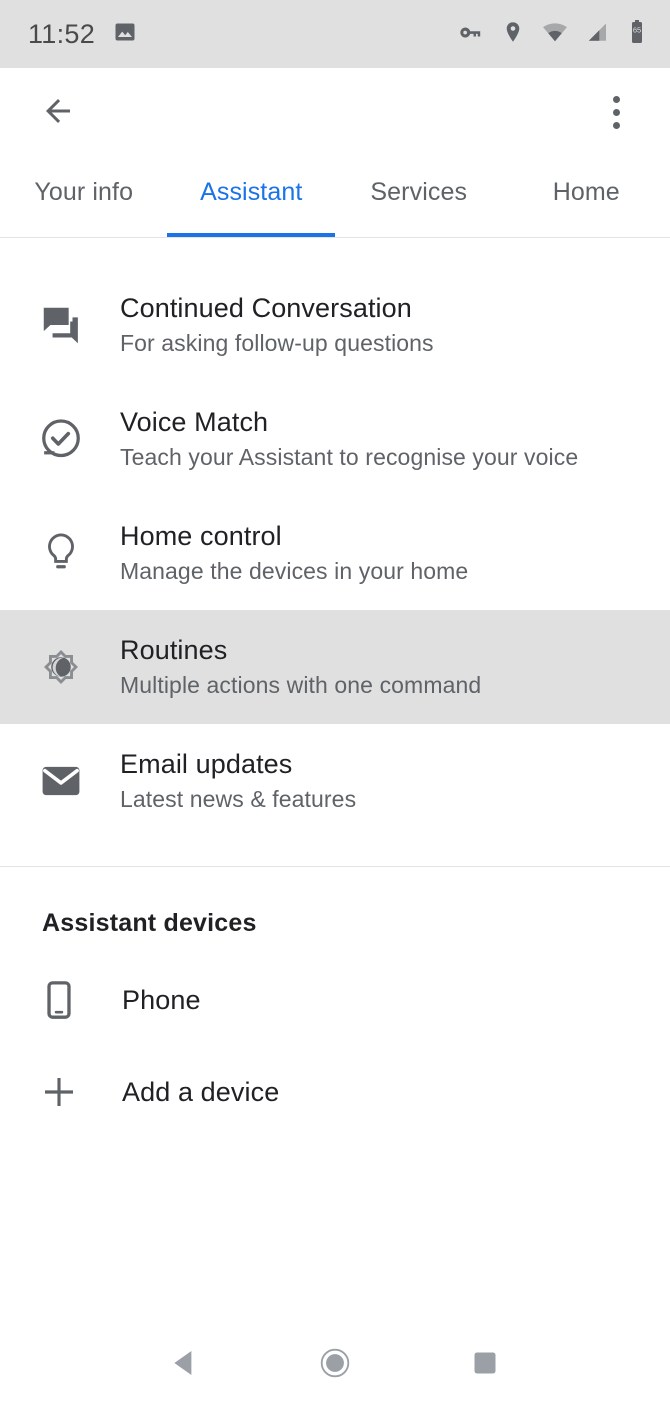 This screenshot has height=1408, width=670. Describe the element at coordinates (69, 553) in the screenshot. I see `lightbulb-icon` at that location.